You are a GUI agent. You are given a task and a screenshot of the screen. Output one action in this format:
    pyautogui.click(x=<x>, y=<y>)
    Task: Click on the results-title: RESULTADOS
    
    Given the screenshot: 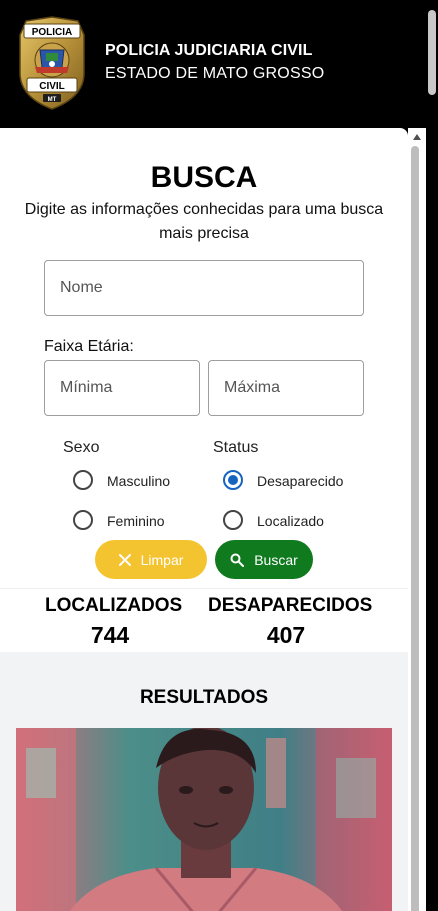 What is the action you would take?
    pyautogui.click(x=204, y=697)
    